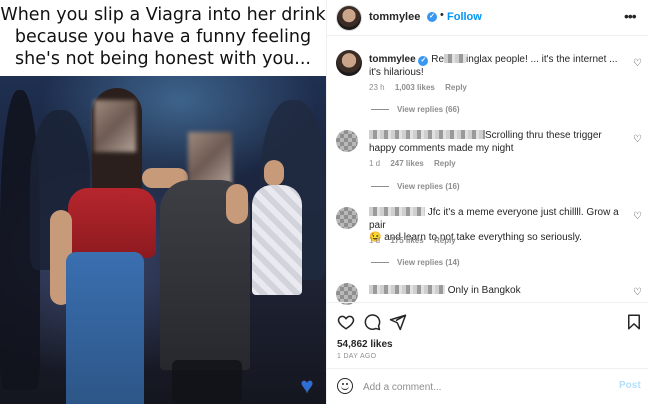  What do you see at coordinates (406, 163) in the screenshot?
I see `comment-likes: 247 likes` at bounding box center [406, 163].